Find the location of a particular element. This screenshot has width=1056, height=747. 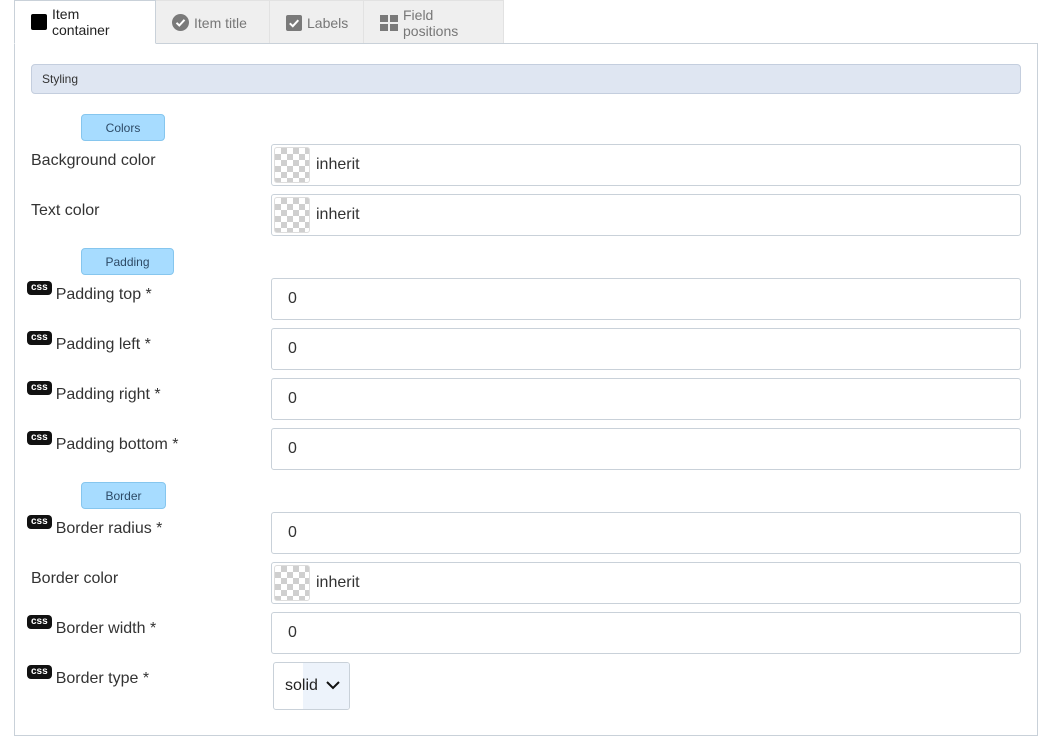

border-color-field: inherit is located at coordinates (646, 583).